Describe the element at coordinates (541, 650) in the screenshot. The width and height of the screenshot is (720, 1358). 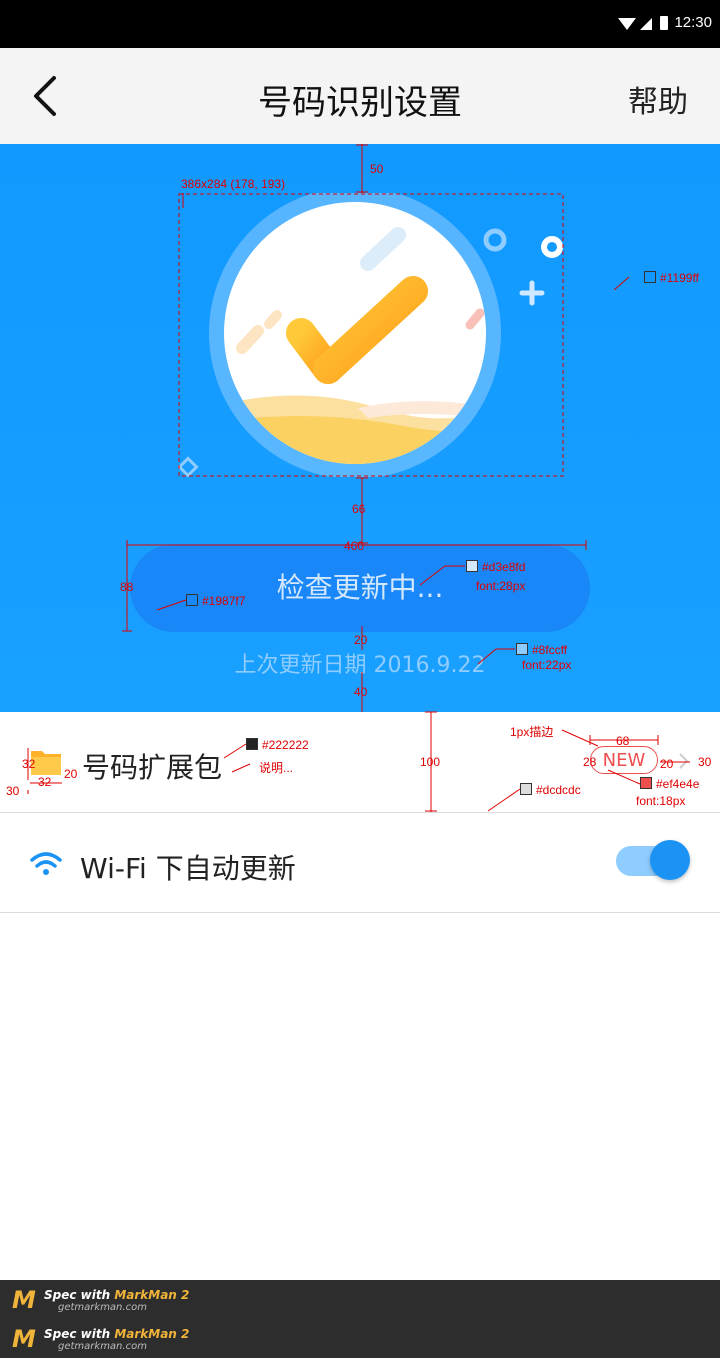
I see `annotation-date-color: #8fccff` at that location.